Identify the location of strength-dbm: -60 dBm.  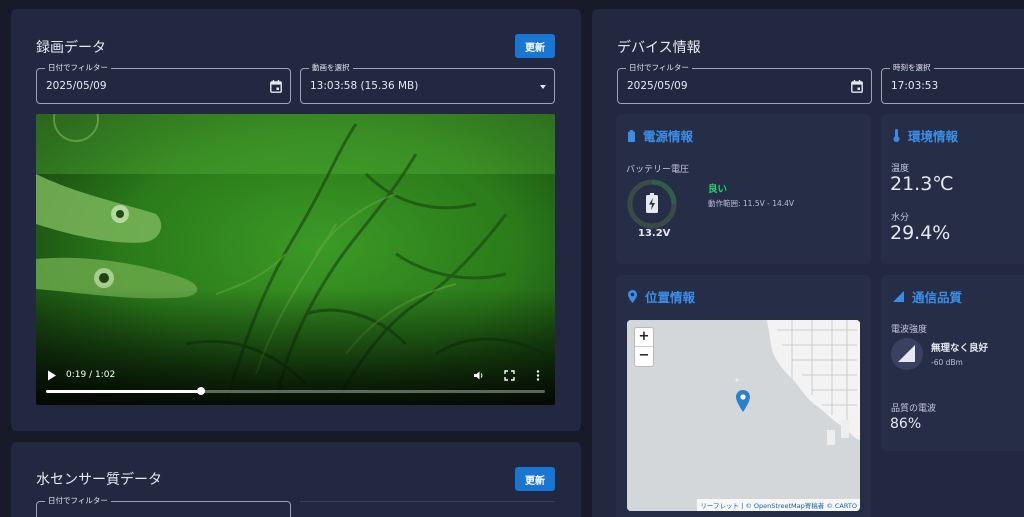
(947, 362).